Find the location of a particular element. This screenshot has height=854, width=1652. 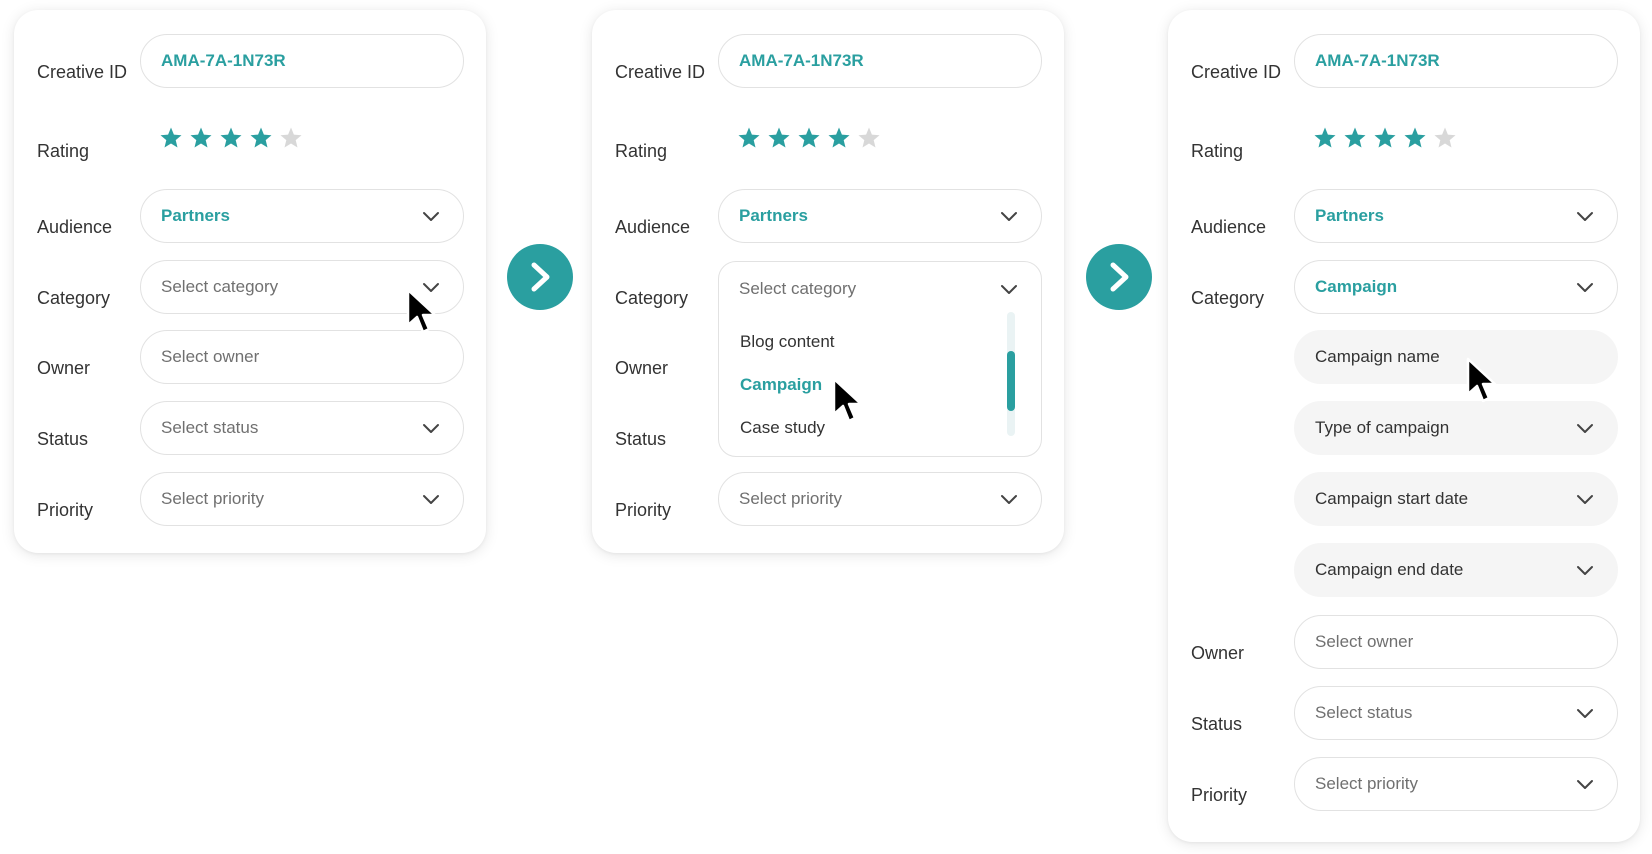

campaign-type-select: Type of campaign is located at coordinates (1456, 428).